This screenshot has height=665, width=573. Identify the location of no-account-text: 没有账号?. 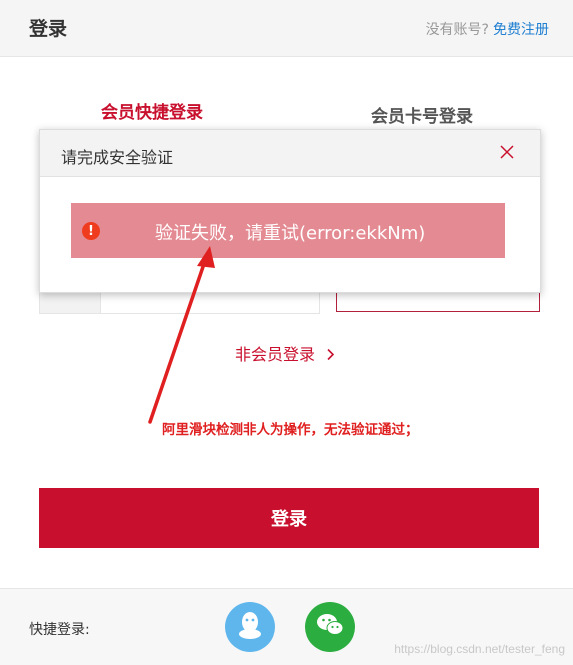
(457, 30).